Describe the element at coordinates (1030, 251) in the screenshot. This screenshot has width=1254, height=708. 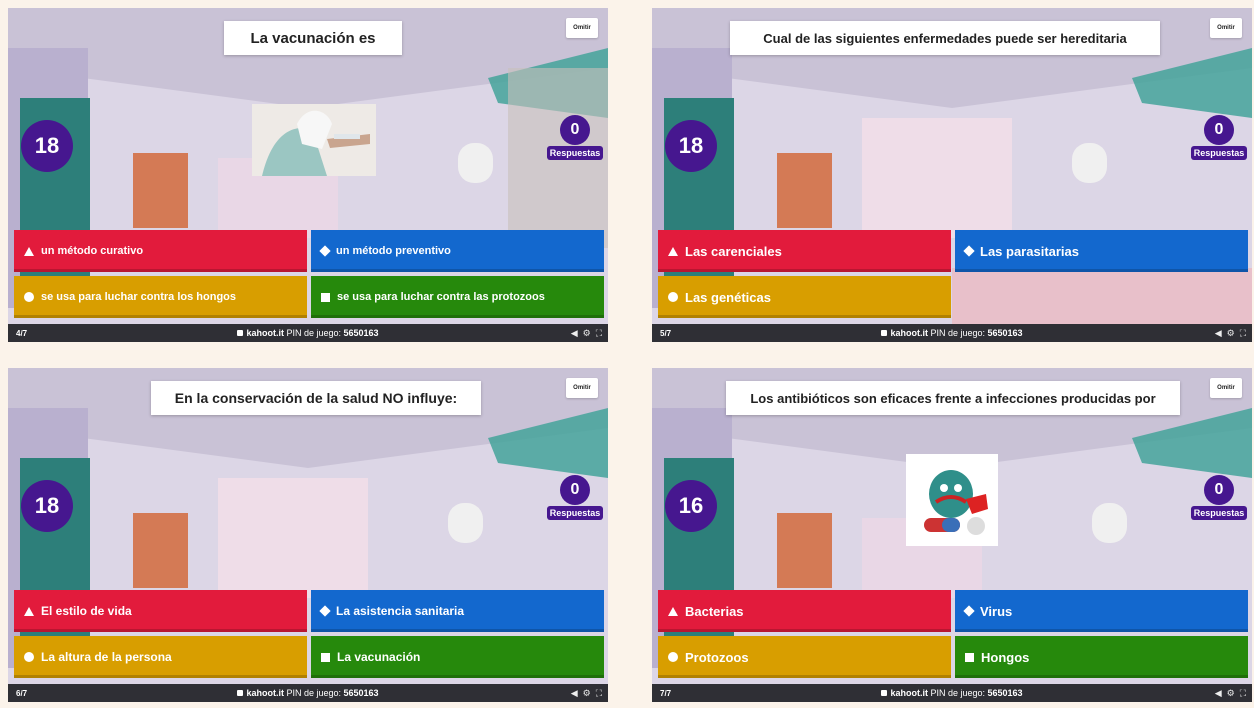
I see `answer-label: Las parasitarias` at that location.